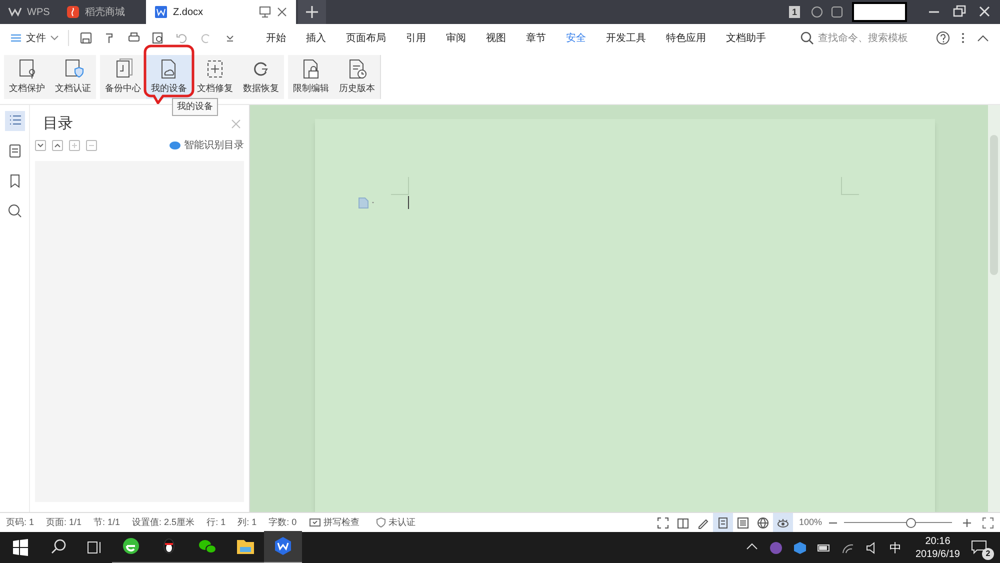 This screenshot has height=563, width=1000. What do you see at coordinates (14, 121) in the screenshot?
I see `outline-icon` at bounding box center [14, 121].